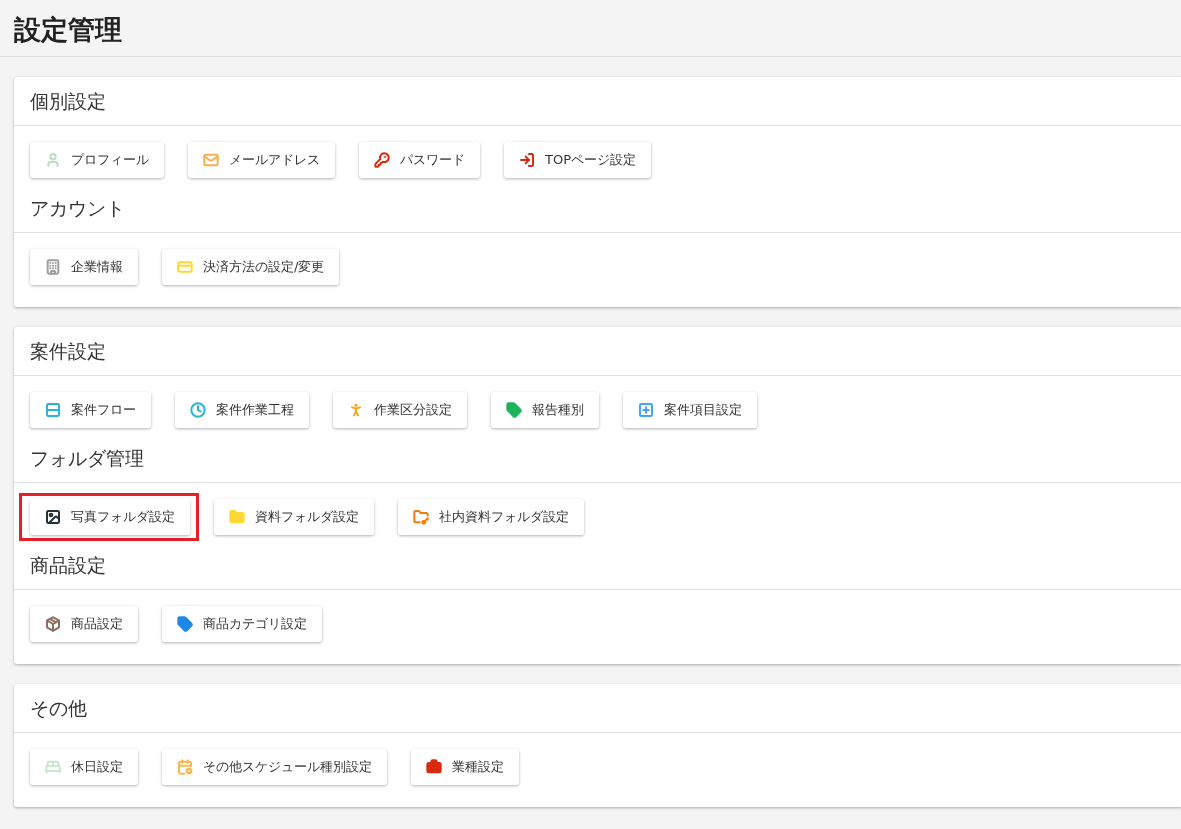 Image resolution: width=1181 pixels, height=829 pixels. What do you see at coordinates (110, 517) in the screenshot?
I see `settings-button: 写真フォルダ設定` at bounding box center [110, 517].